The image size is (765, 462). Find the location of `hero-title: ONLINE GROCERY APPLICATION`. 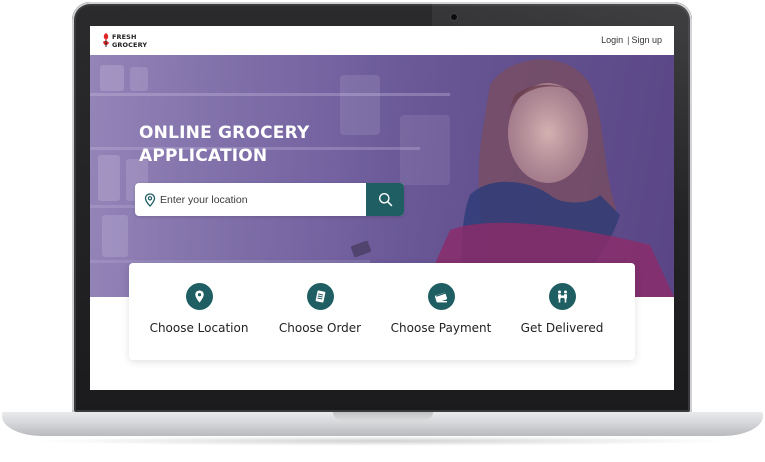

hero-title: ONLINE GROCERY APPLICATION is located at coordinates (224, 145).